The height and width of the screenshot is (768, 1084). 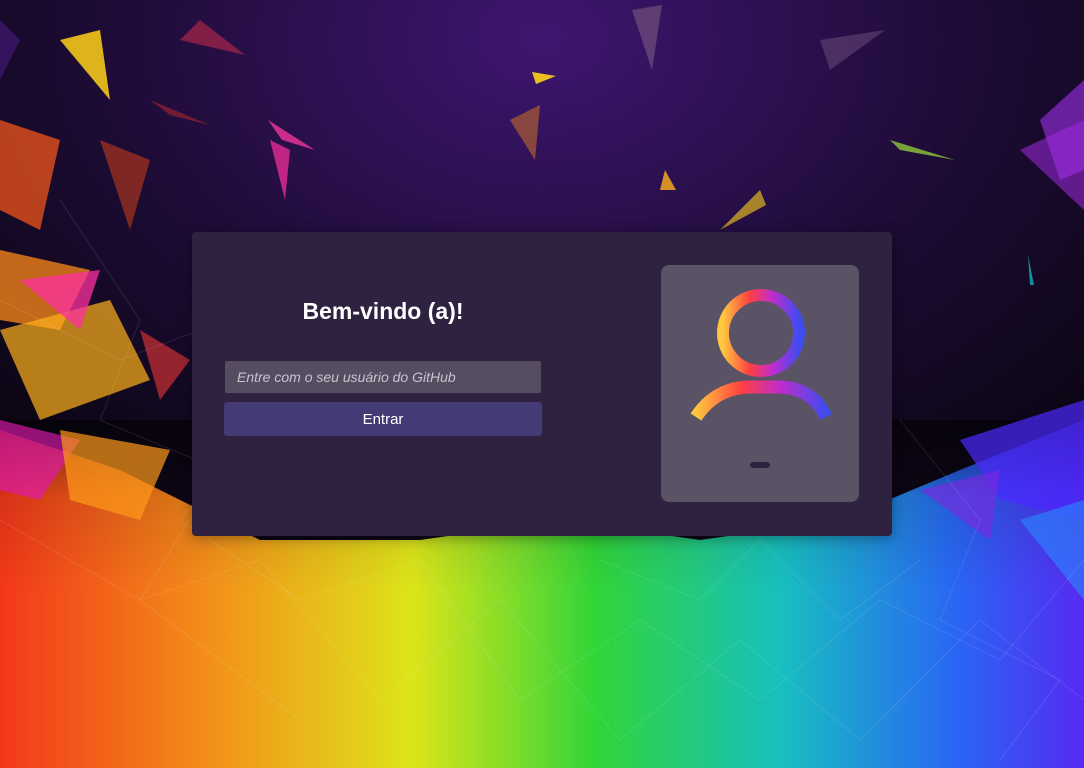 I want to click on user-avatar-icon, so click(x=761, y=355).